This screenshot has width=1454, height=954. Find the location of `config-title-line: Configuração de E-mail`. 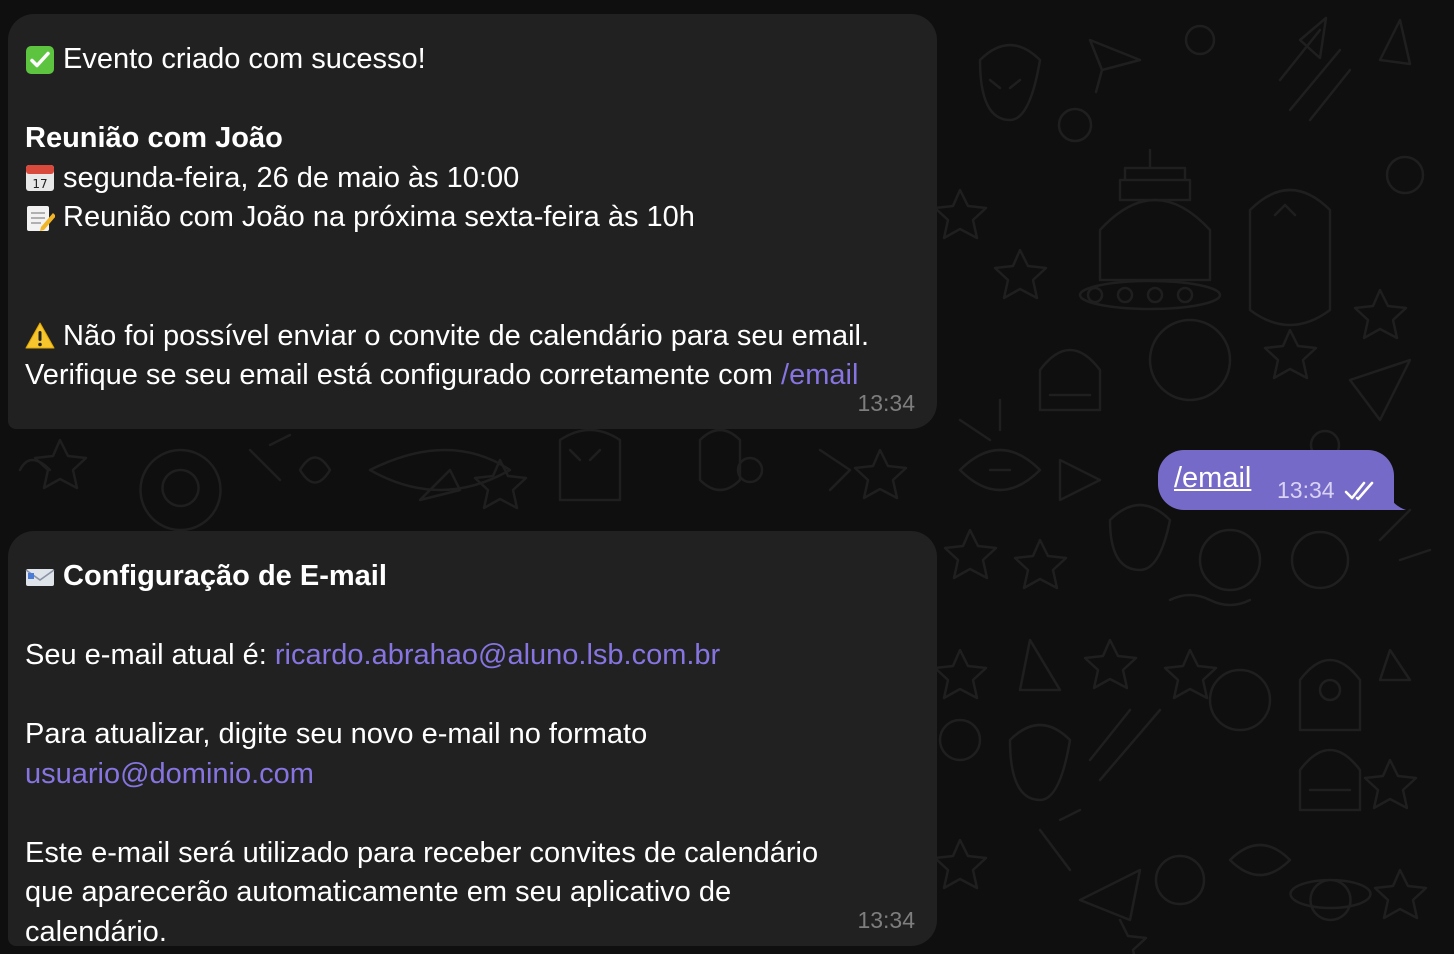

config-title-line: Configuração de E-mail is located at coordinates (473, 577).